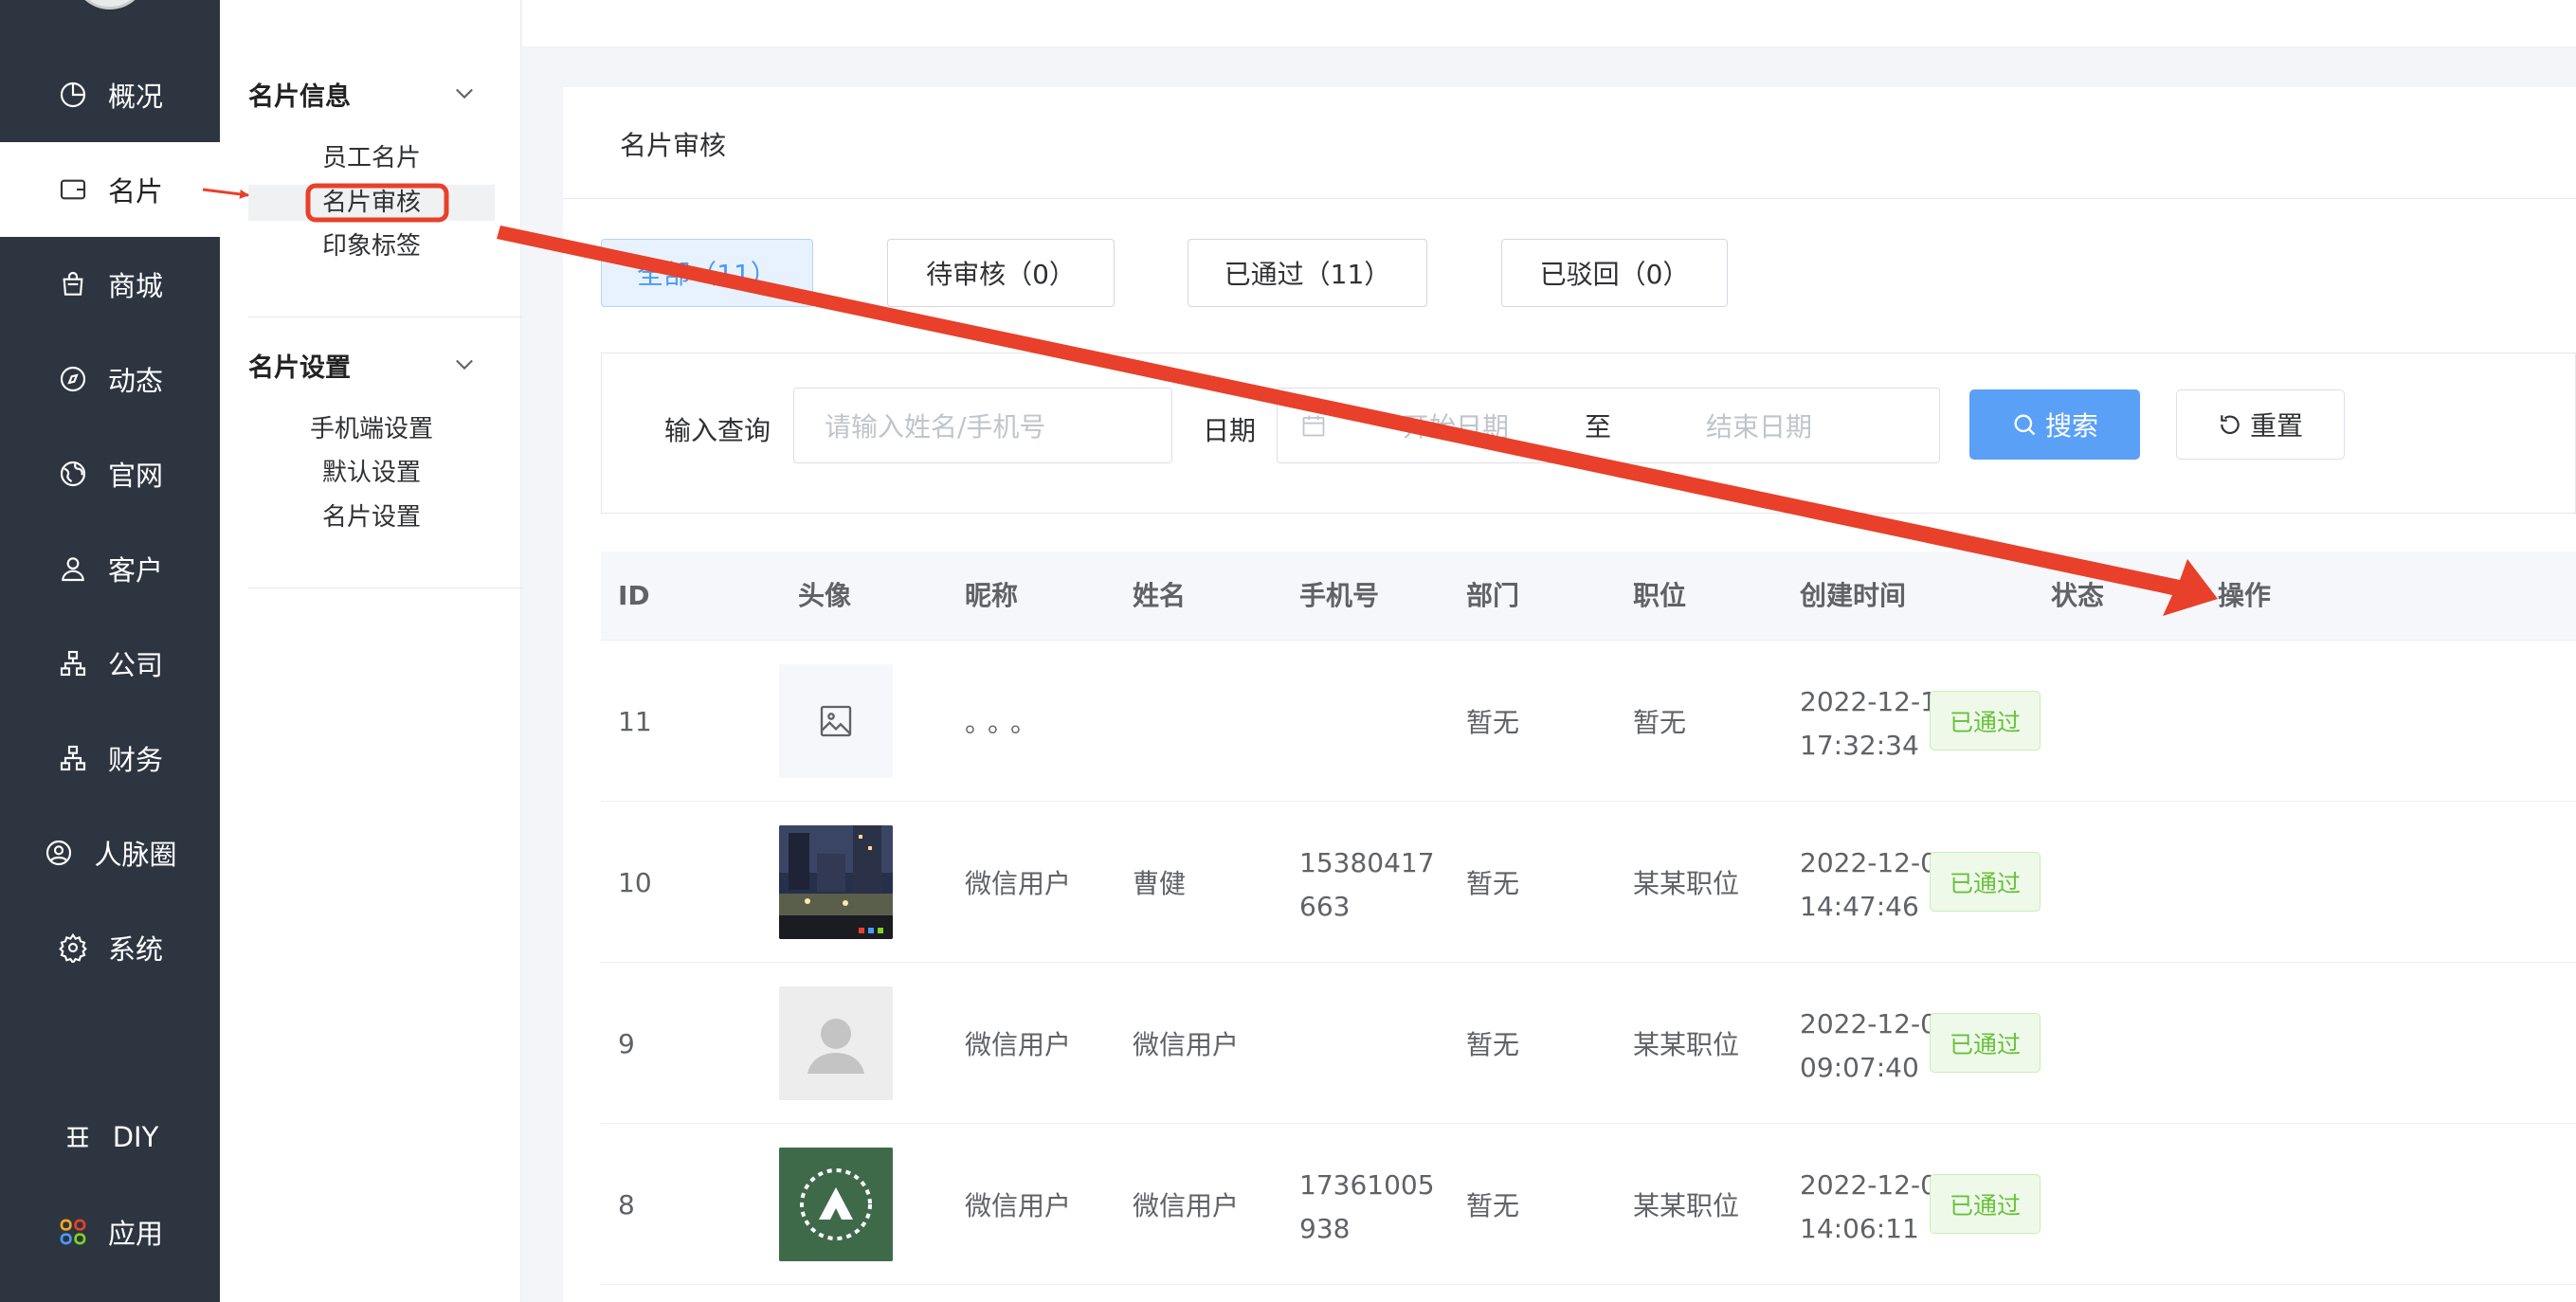 The width and height of the screenshot is (2576, 1302). I want to click on nav-item-website: 官网, so click(110, 473).